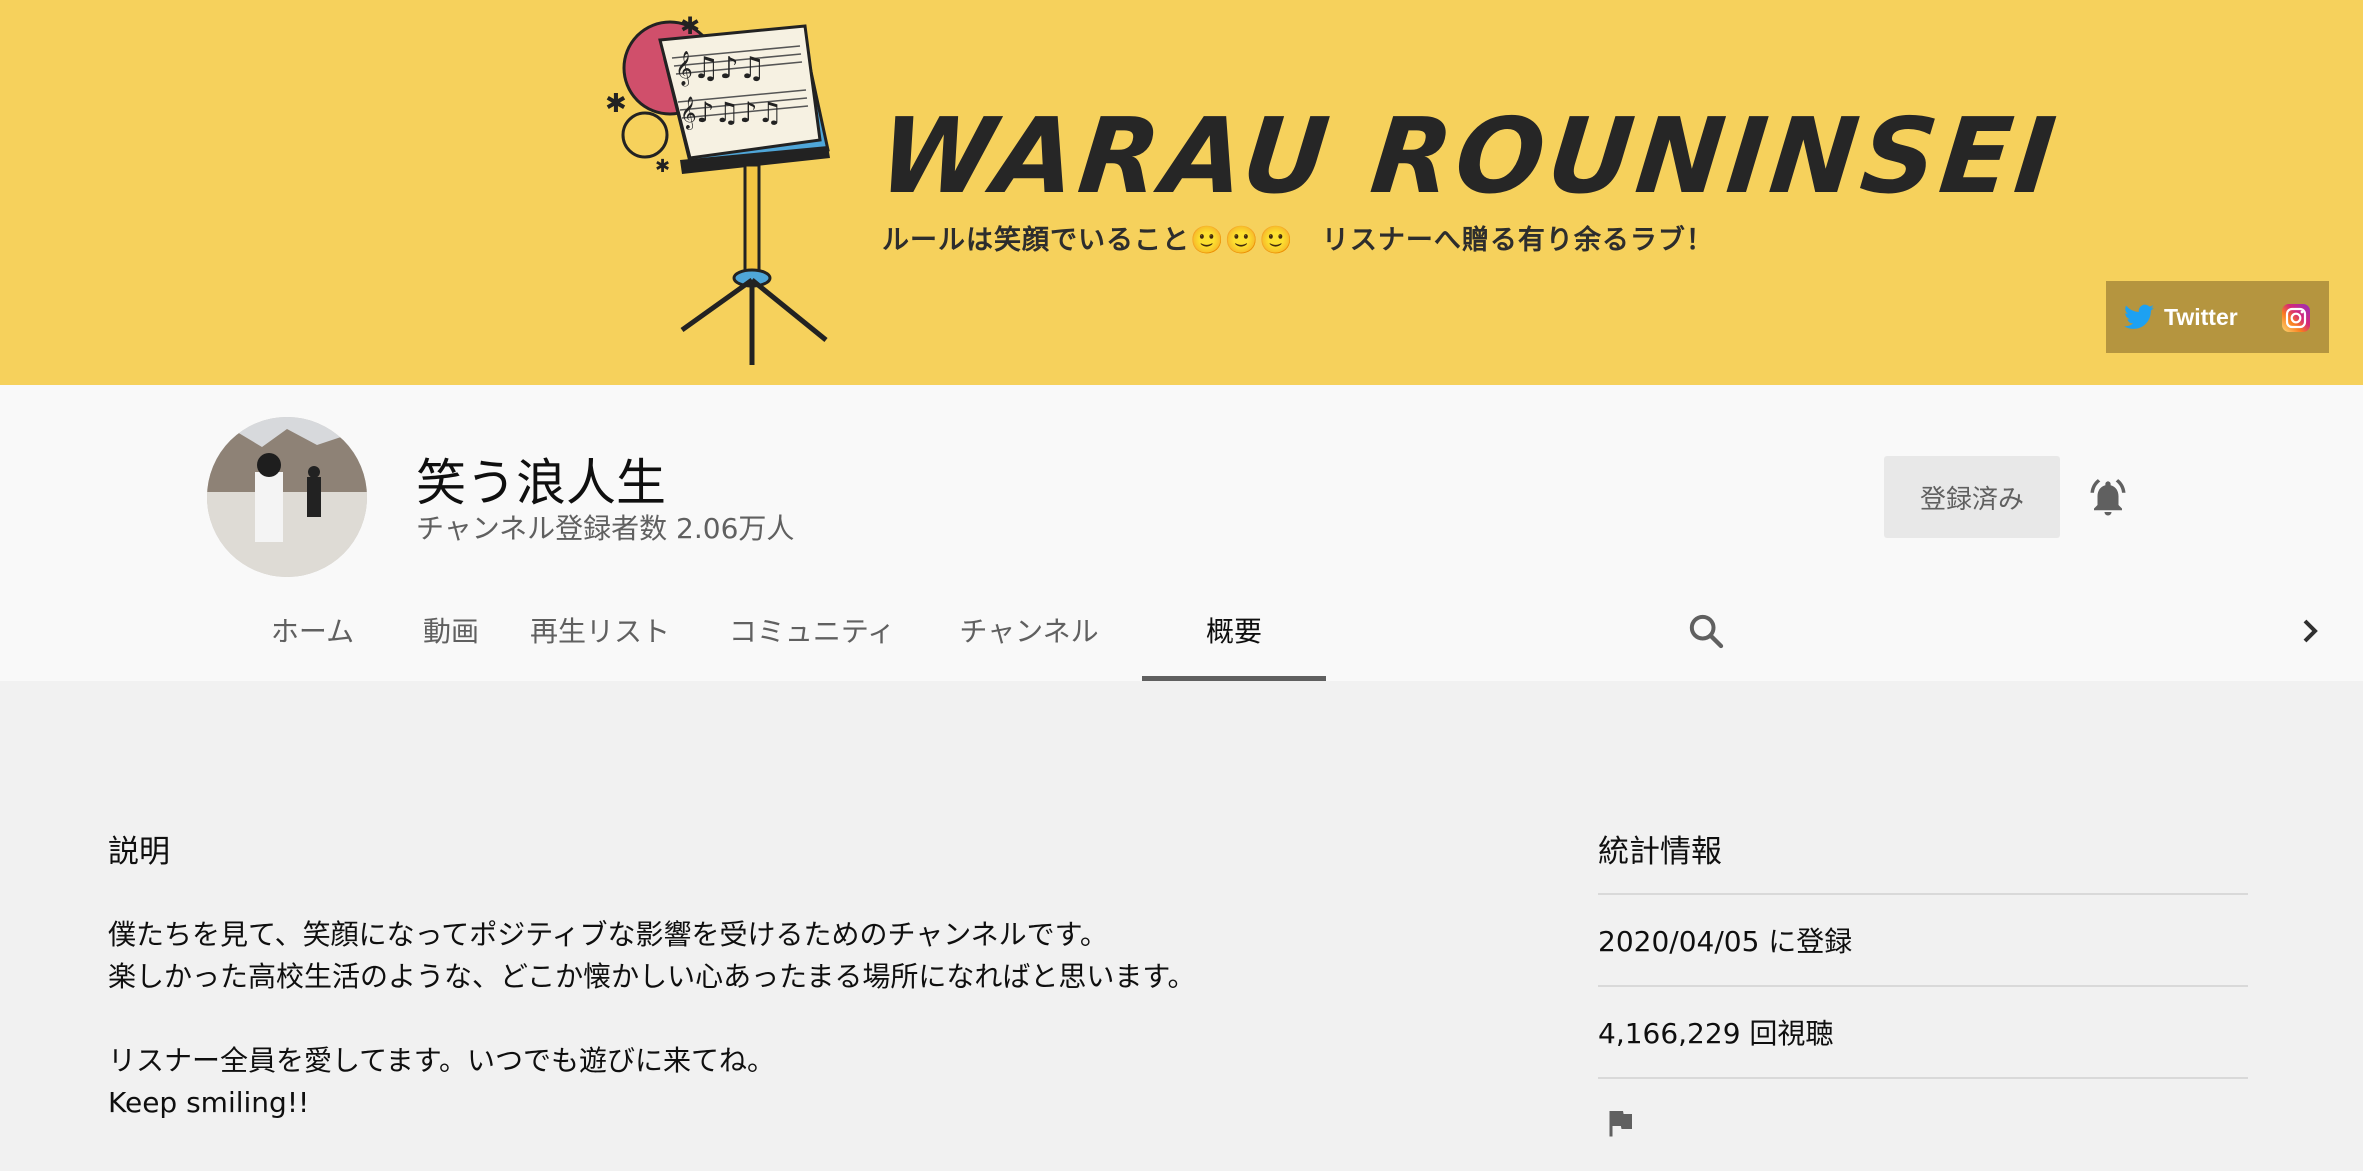  I want to click on tab-videos: 動画, so click(451, 630).